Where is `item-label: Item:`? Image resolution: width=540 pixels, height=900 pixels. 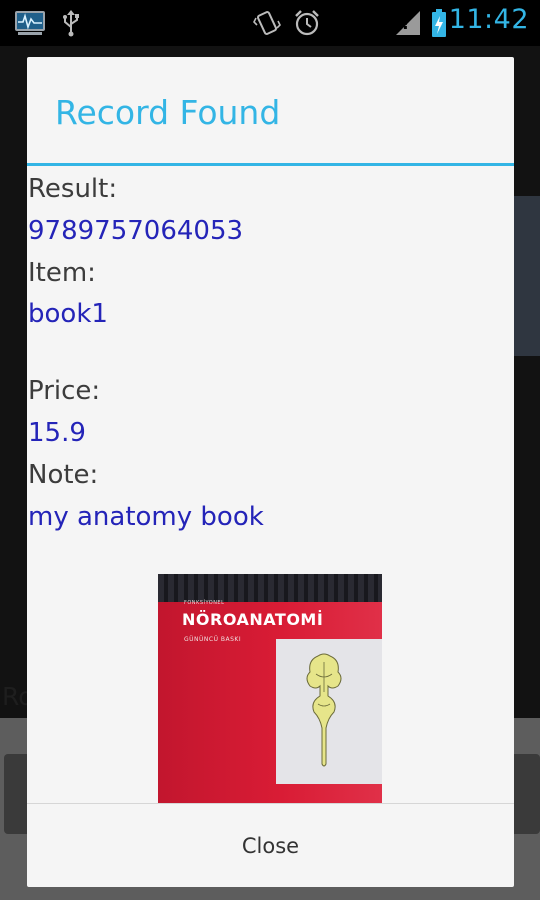
item-label: Item: is located at coordinates (62, 273).